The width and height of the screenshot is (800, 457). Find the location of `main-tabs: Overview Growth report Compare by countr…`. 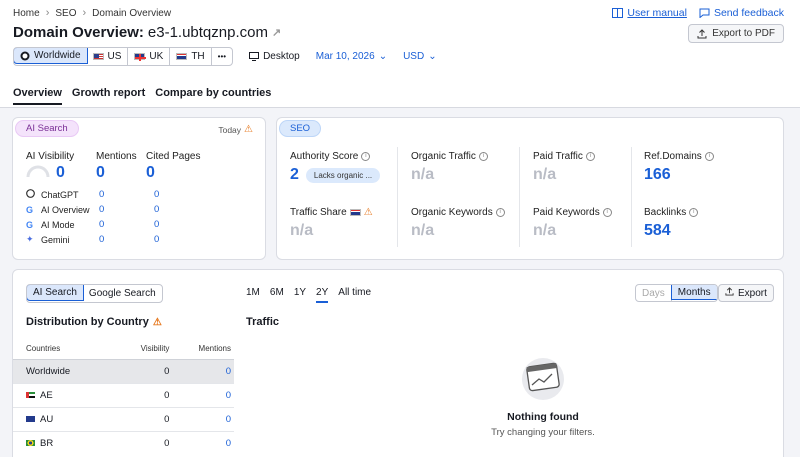

main-tabs: Overview Growth report Compare by countr… is located at coordinates (142, 96).